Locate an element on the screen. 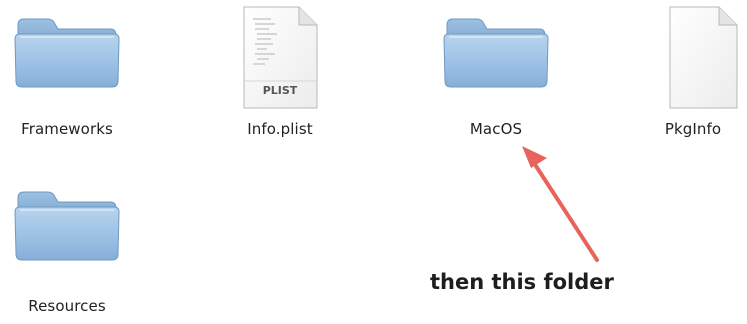  arrow-shaft is located at coordinates (565, 211).